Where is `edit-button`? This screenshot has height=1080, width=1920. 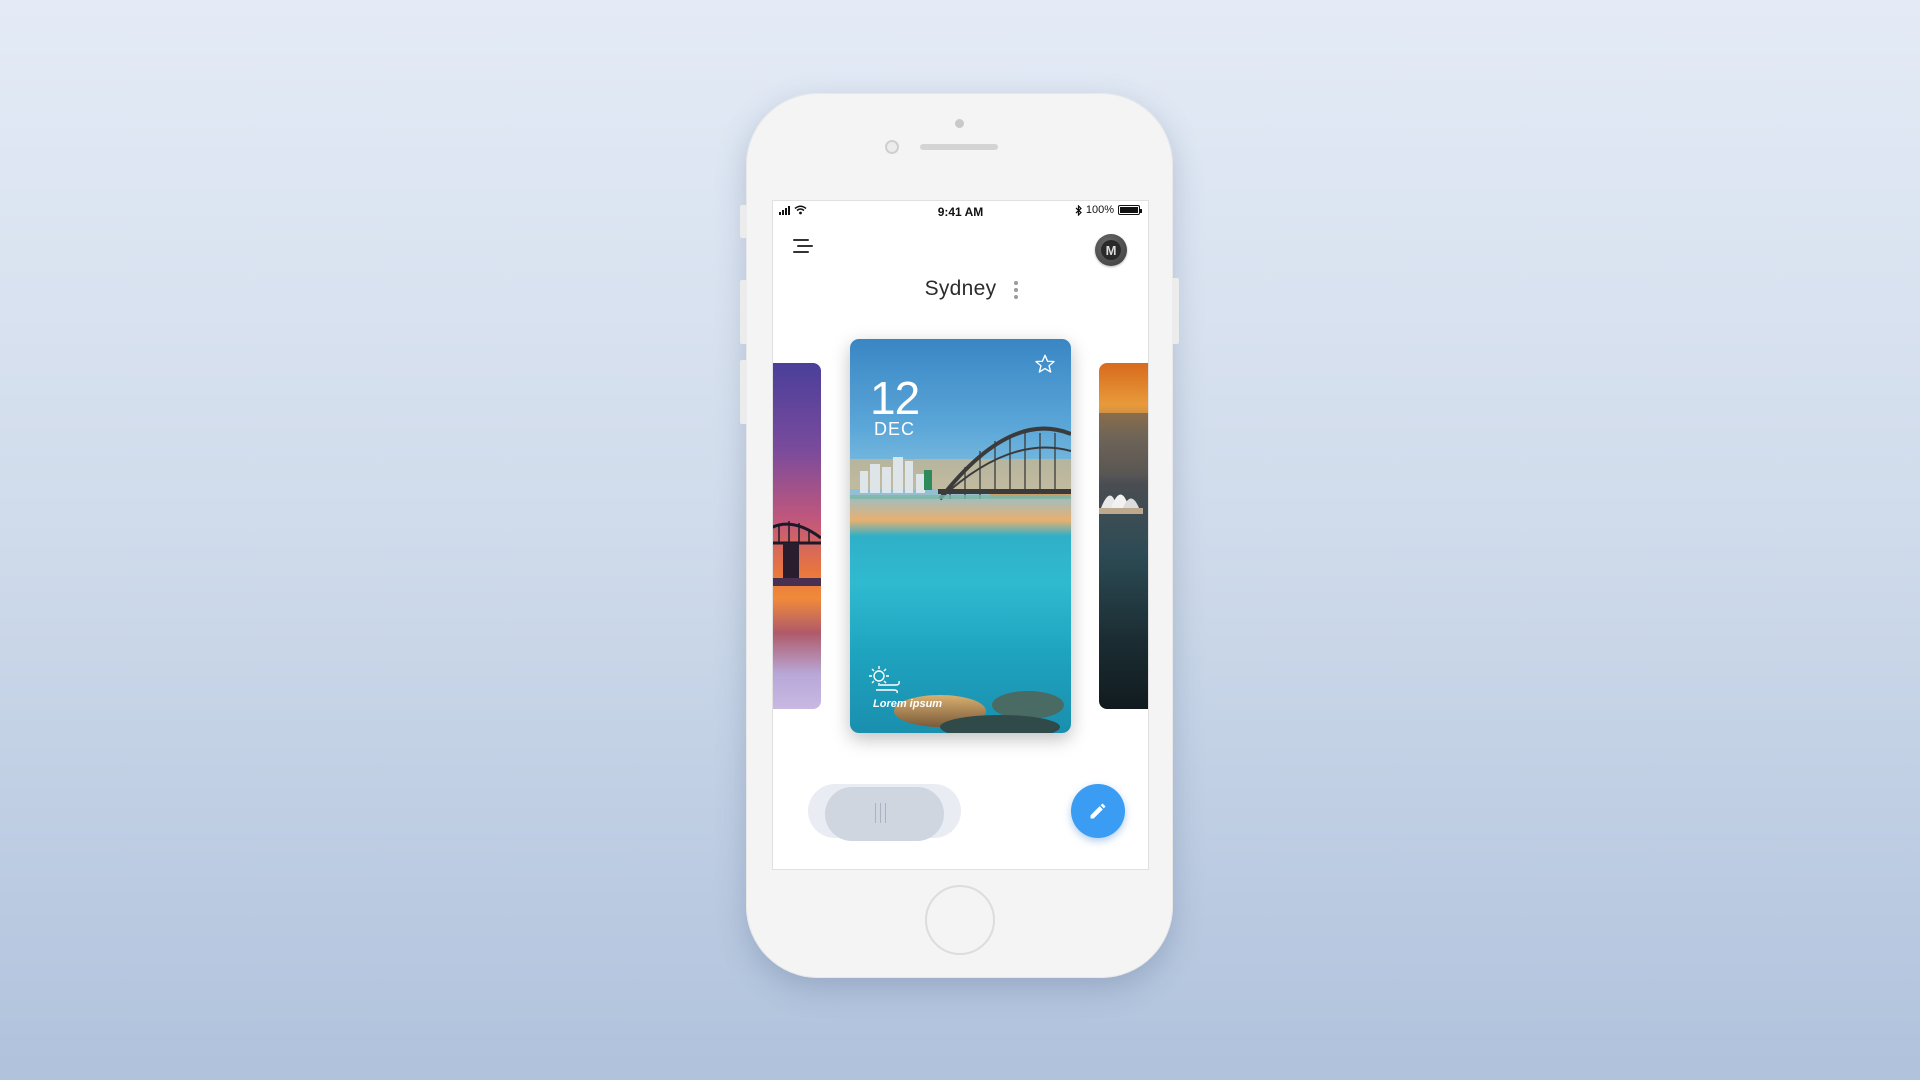 edit-button is located at coordinates (1098, 811).